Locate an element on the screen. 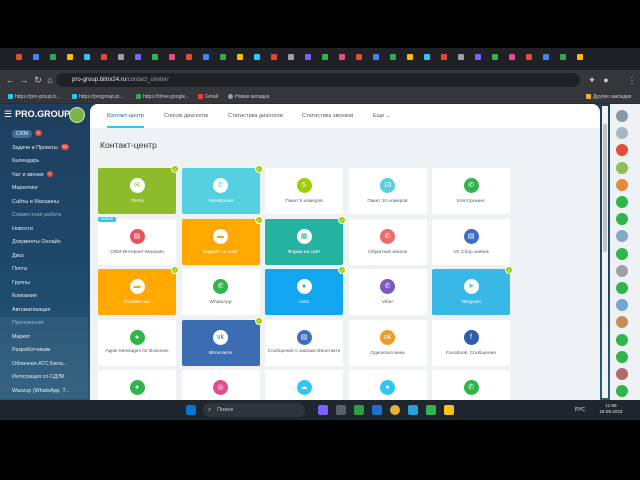 This screenshot has height=480, width=640. language-indicator: РУС is located at coordinates (580, 410).